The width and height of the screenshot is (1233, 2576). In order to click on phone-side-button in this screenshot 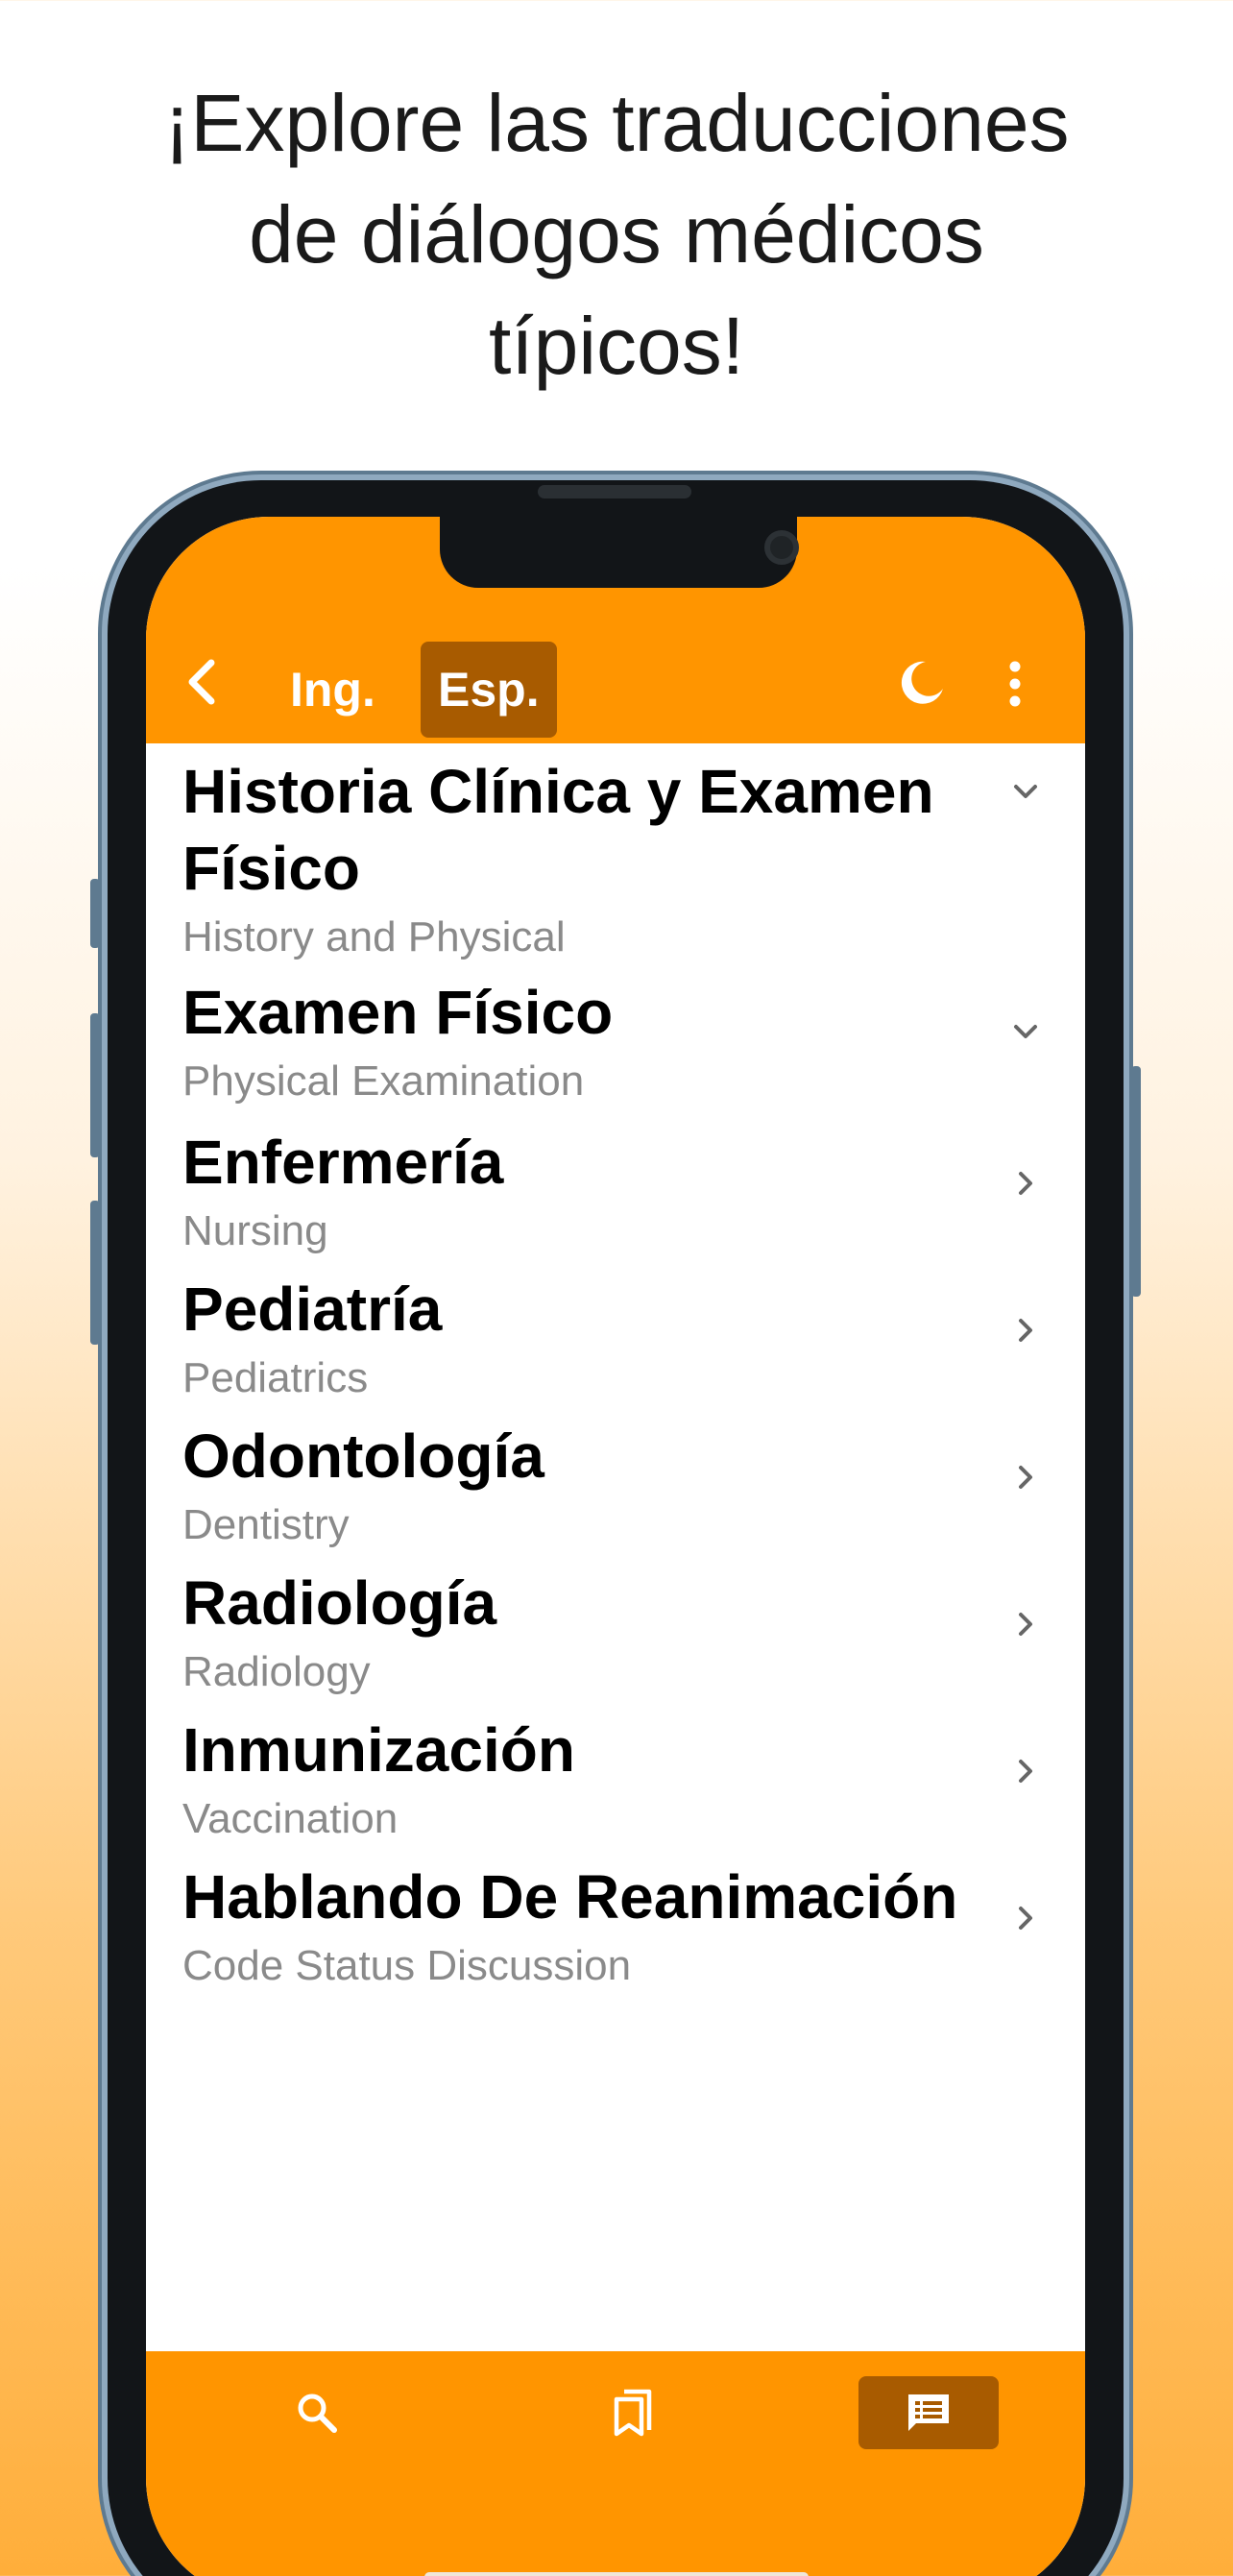, I will do `click(95, 913)`.